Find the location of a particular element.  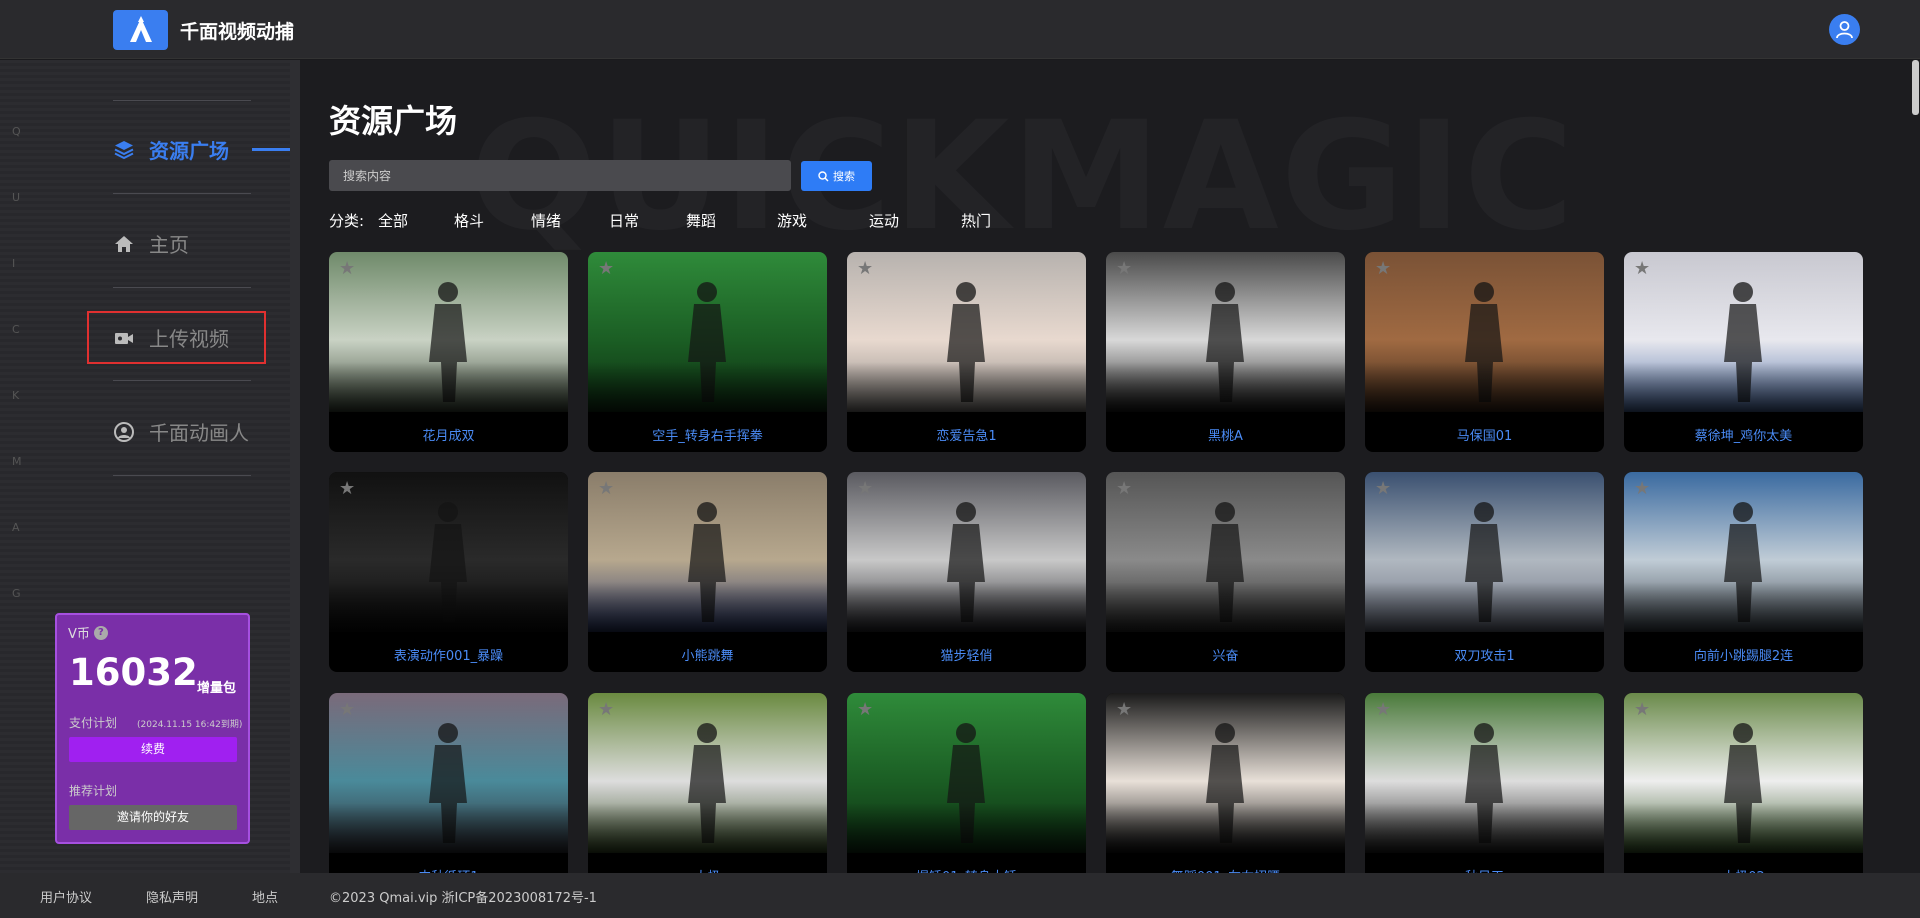

video-card: ★ 空手_转身右手挥拳 is located at coordinates (707, 352).